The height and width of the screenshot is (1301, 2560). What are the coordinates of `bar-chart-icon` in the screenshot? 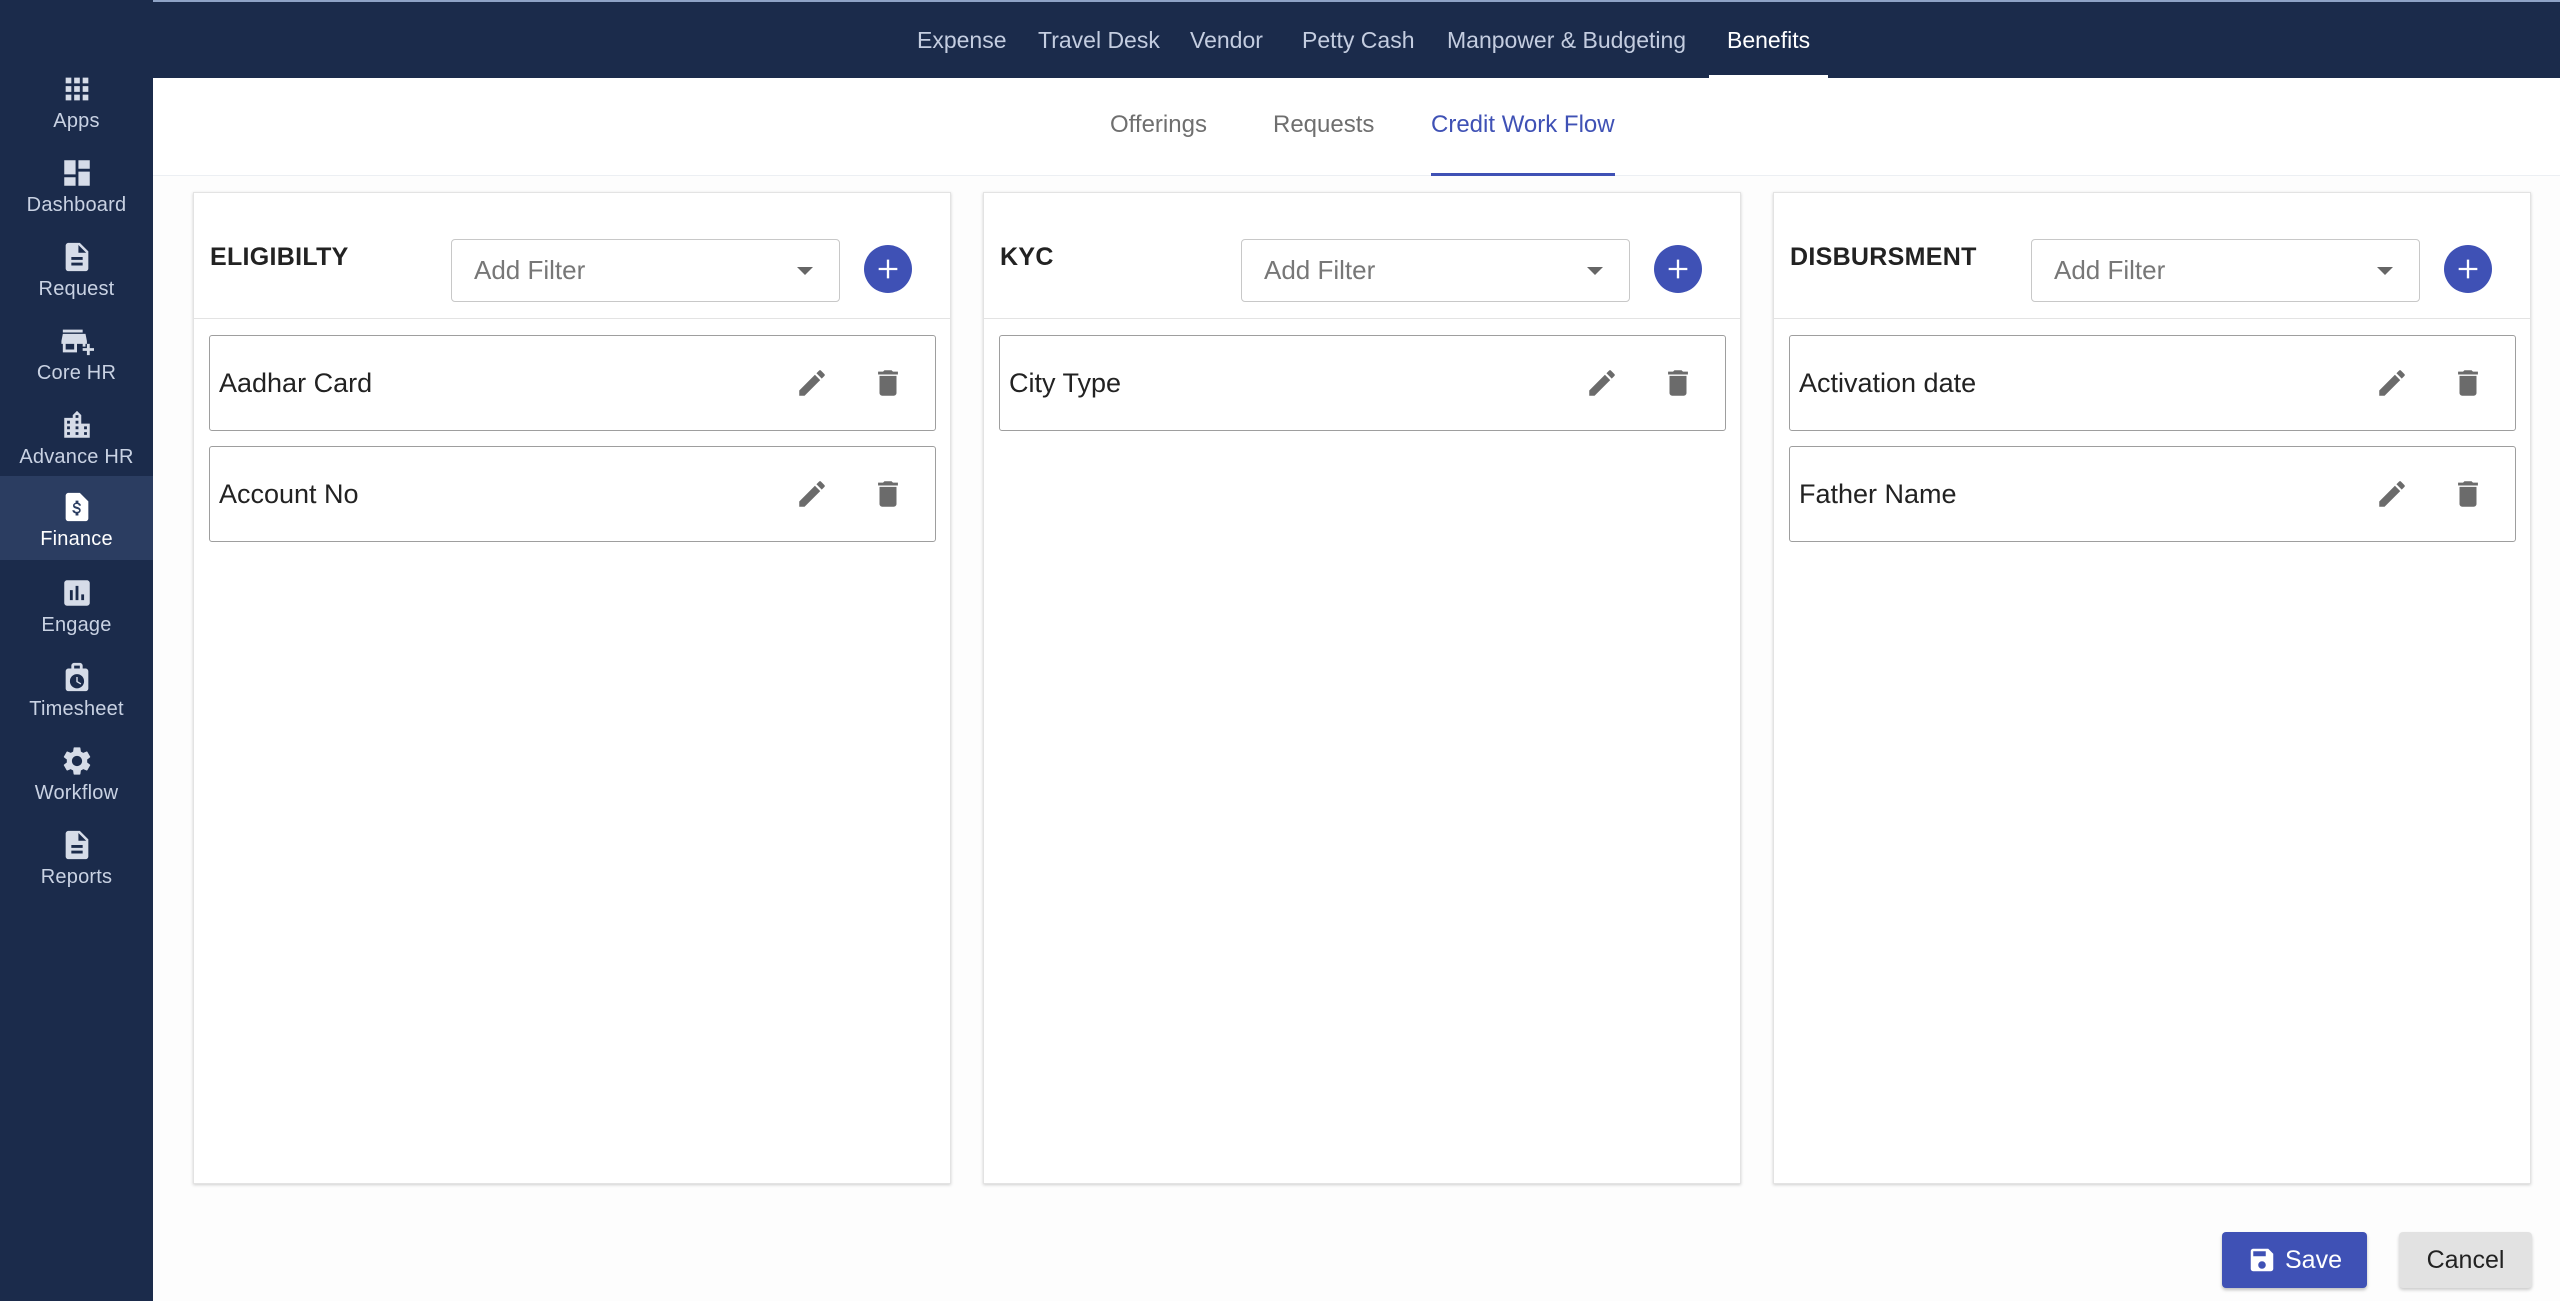 It's located at (77, 593).